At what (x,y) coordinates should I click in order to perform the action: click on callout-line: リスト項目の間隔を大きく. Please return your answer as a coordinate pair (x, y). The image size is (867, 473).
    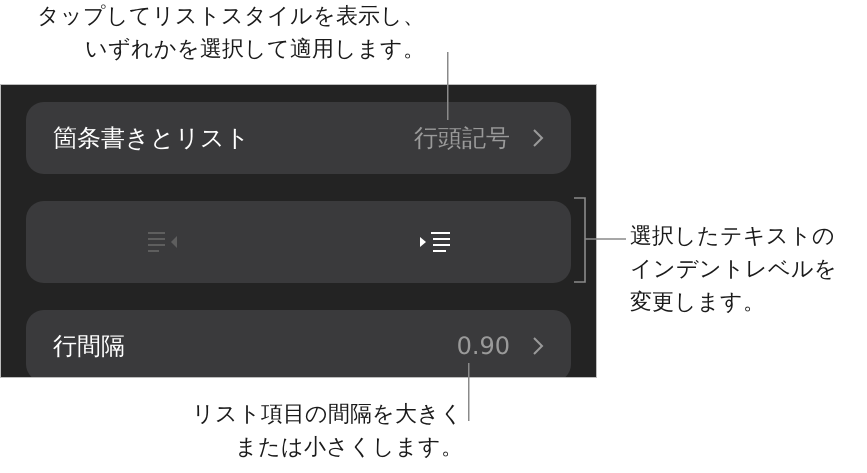
    Looking at the image, I should click on (327, 415).